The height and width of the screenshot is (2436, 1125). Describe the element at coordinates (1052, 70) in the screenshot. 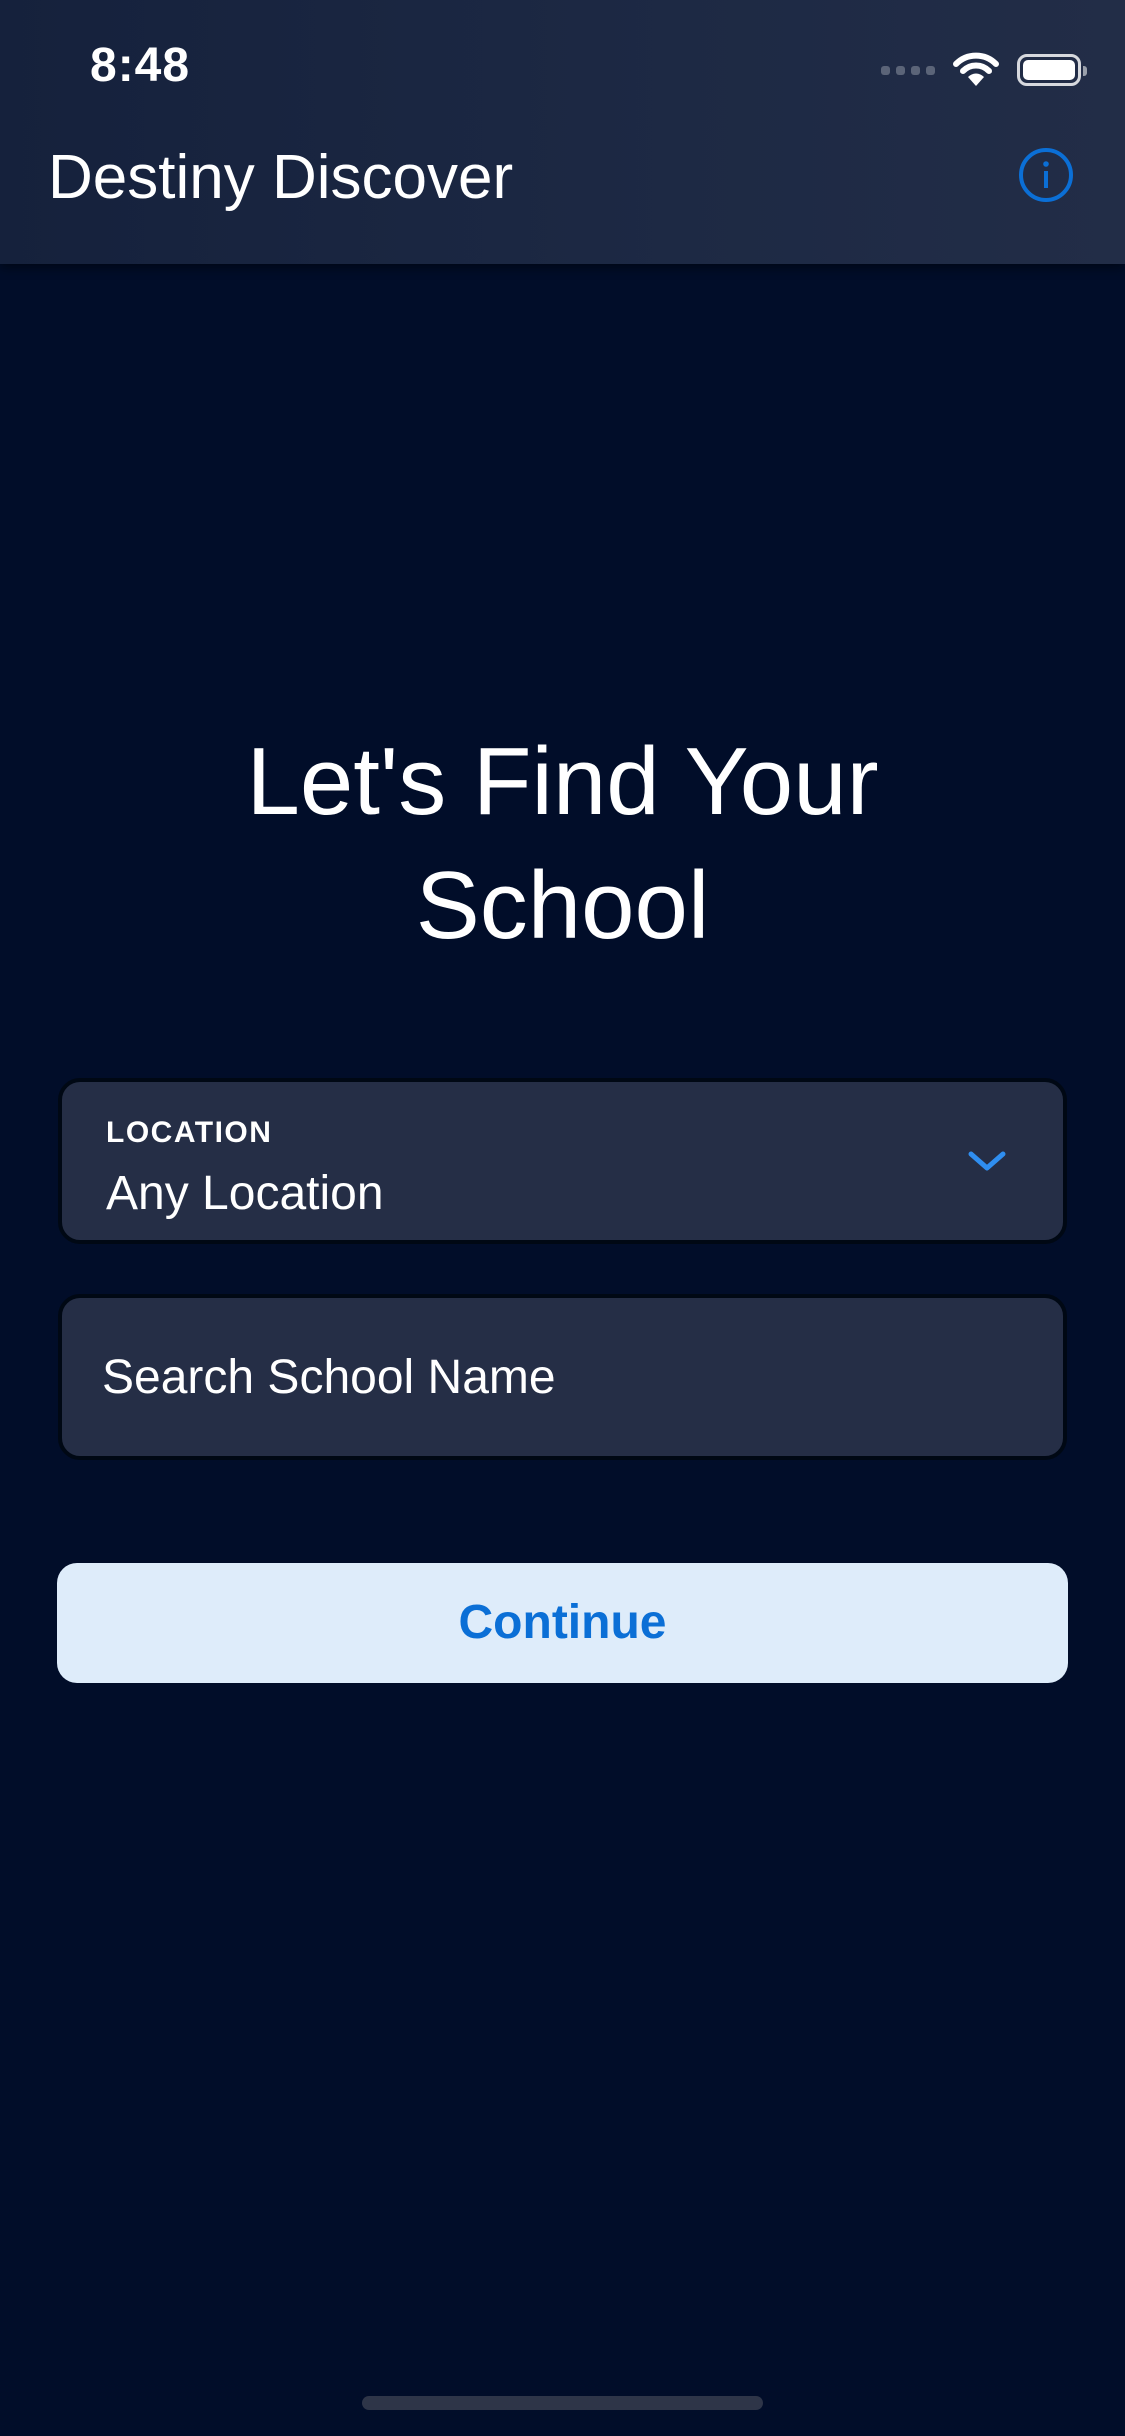

I see `battery-icon` at that location.